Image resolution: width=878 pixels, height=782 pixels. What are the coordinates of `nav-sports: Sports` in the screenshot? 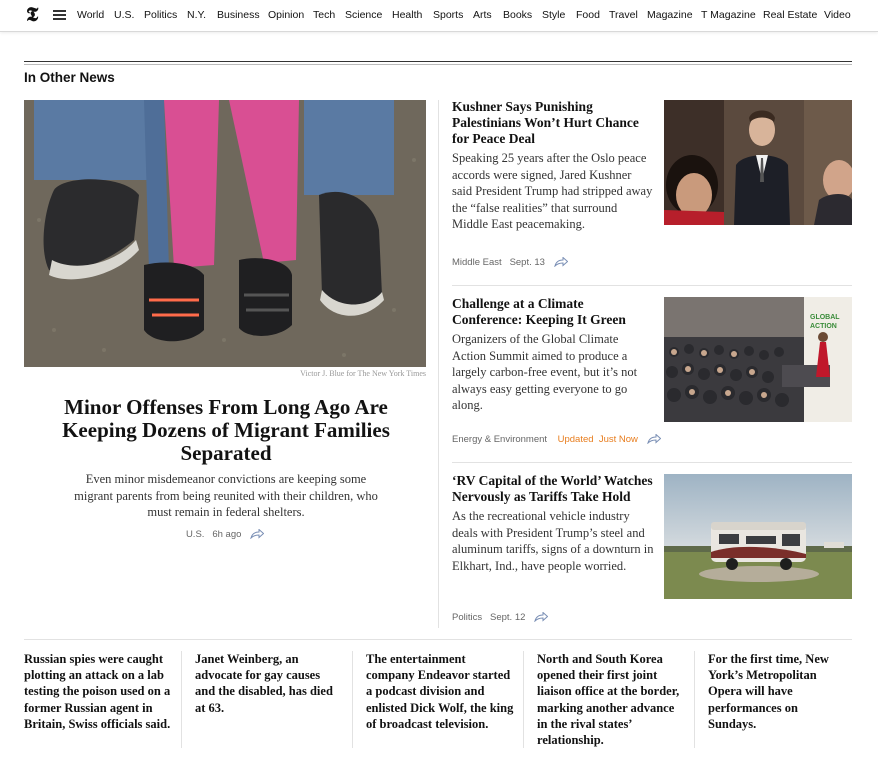 It's located at (448, 15).